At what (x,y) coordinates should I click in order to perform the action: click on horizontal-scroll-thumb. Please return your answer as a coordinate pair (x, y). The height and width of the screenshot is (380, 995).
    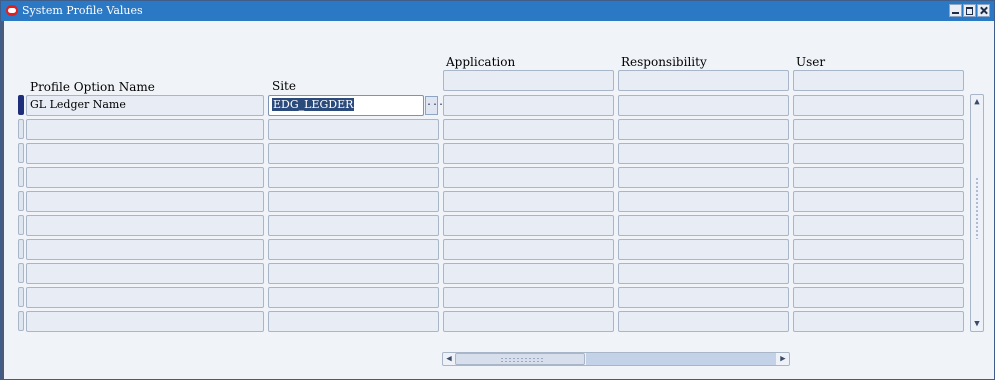
    Looking at the image, I should click on (520, 359).